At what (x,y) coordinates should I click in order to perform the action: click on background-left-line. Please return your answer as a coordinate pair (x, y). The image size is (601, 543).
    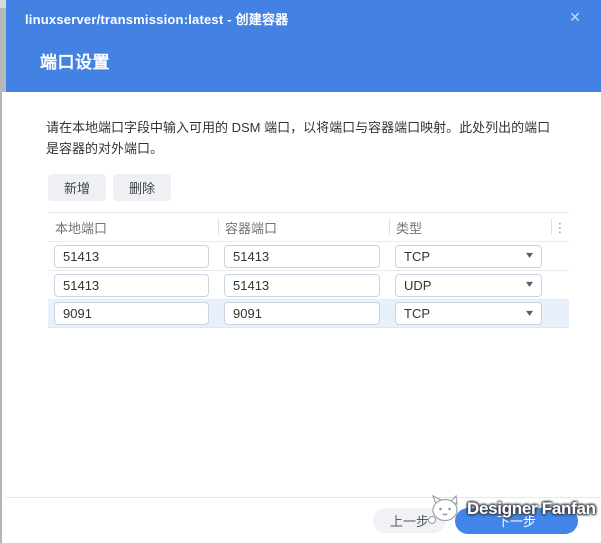
    Looking at the image, I should click on (1, 317).